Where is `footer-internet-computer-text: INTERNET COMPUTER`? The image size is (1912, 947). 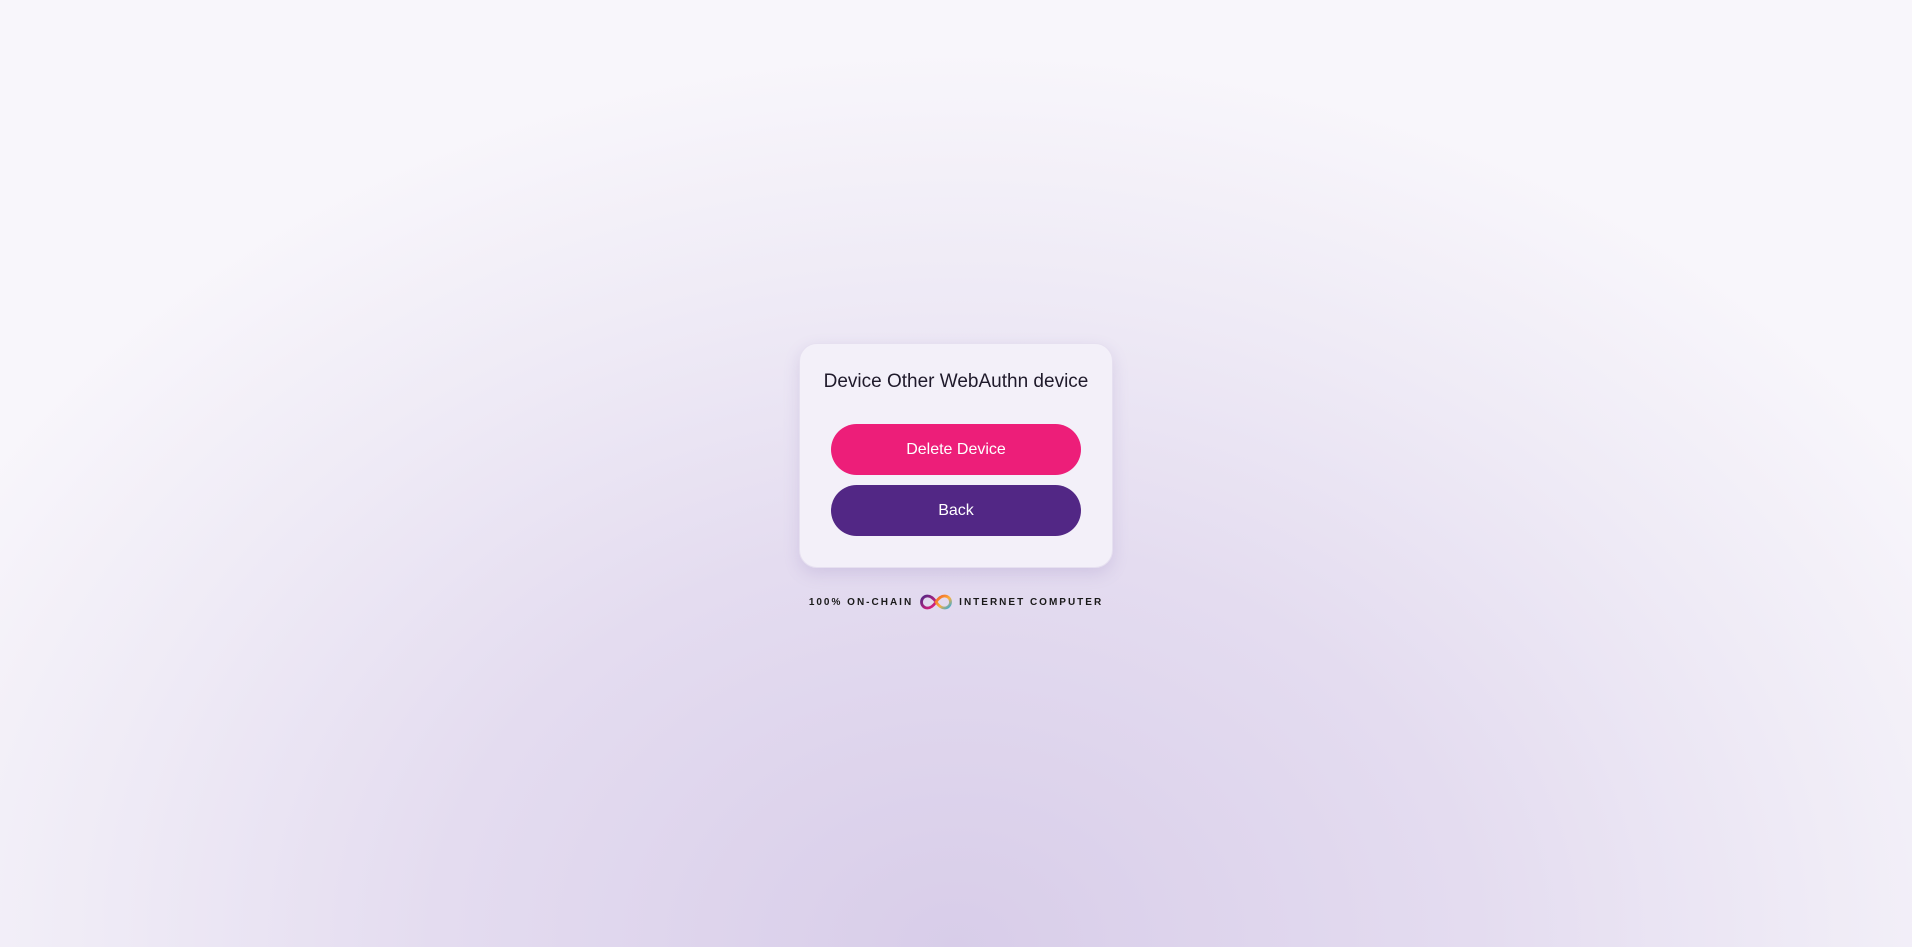 footer-internet-computer-text: INTERNET COMPUTER is located at coordinates (1031, 602).